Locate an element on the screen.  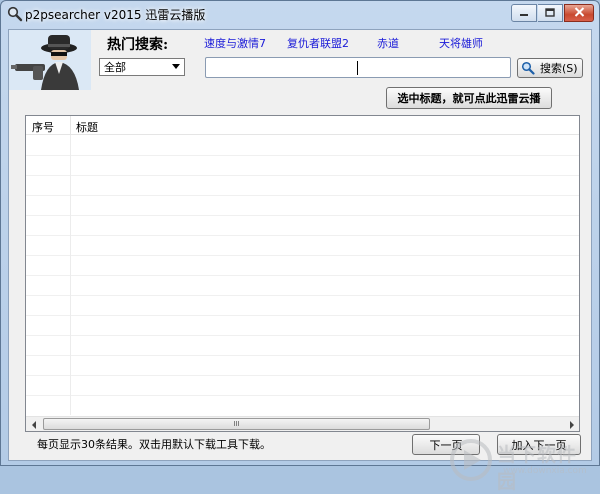
category-select-value: 全部 is located at coordinates (115, 67).